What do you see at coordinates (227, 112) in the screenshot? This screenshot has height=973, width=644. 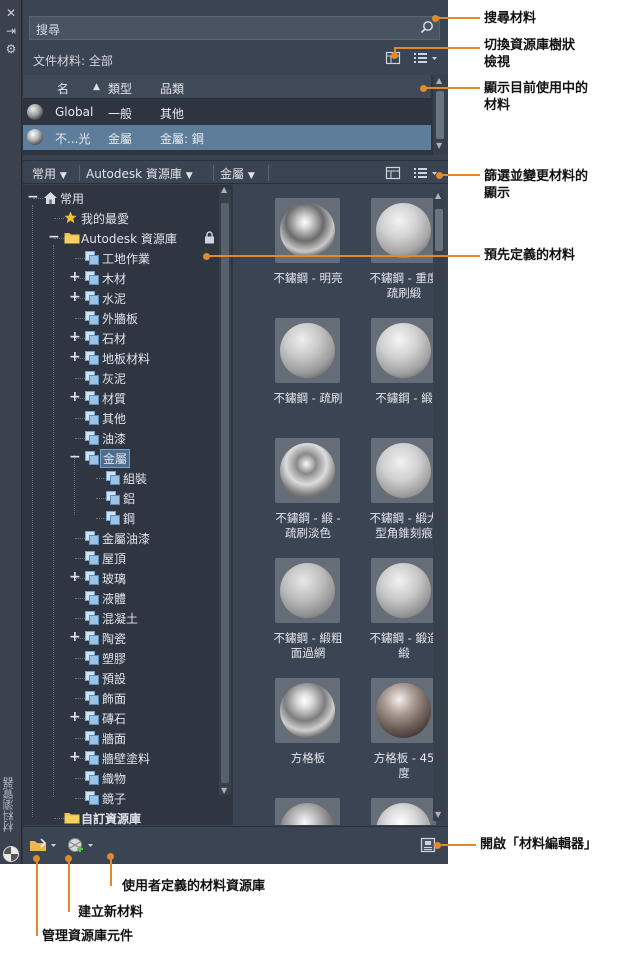 I see `table-row: Global 一般 其他` at bounding box center [227, 112].